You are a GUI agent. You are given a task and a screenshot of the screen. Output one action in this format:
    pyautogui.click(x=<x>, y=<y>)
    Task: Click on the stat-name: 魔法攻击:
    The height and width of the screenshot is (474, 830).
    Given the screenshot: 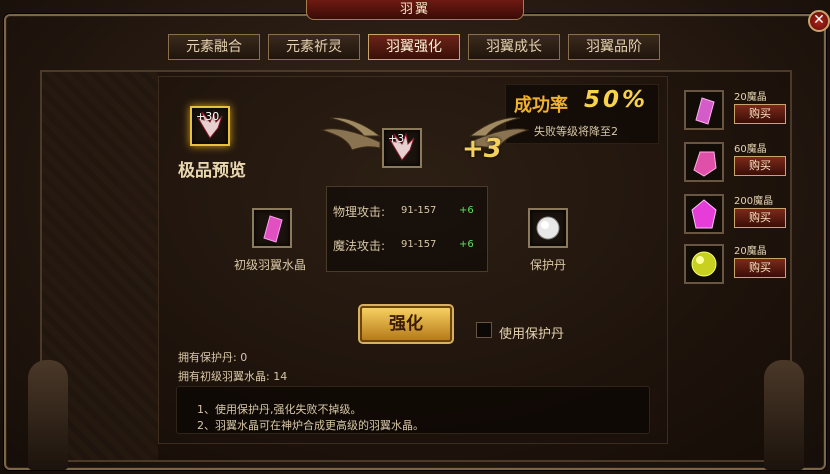 What is the action you would take?
    pyautogui.click(x=359, y=246)
    